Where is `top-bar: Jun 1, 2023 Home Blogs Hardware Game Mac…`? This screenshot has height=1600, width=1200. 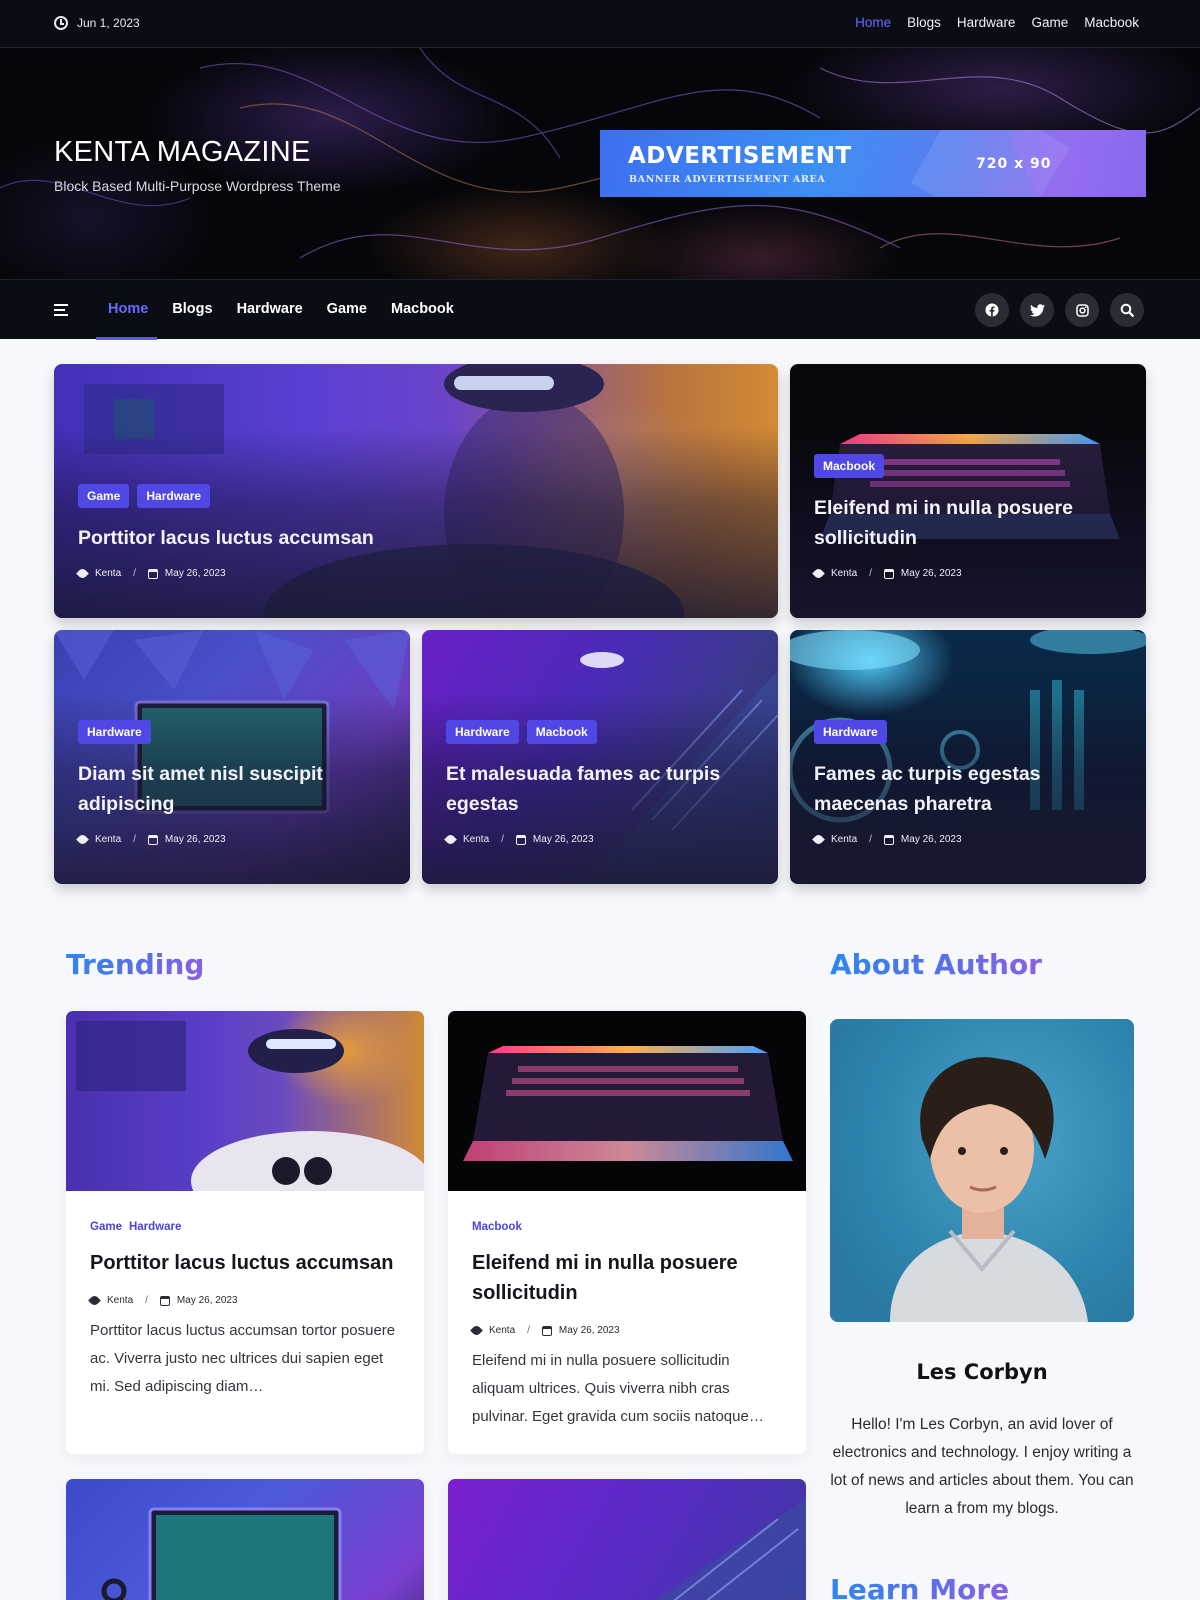
top-bar: Jun 1, 2023 Home Blogs Hardware Game Mac… is located at coordinates (600, 24).